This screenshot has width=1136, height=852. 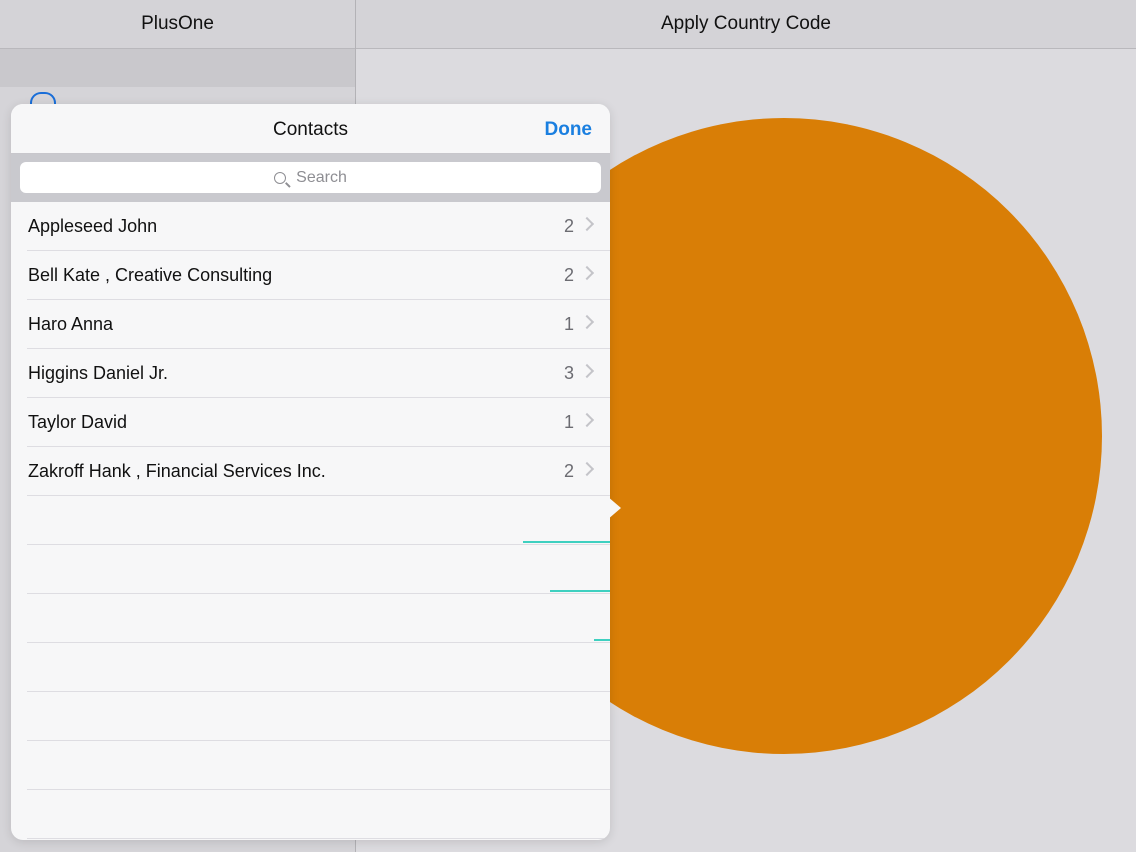 What do you see at coordinates (93, 226) in the screenshot?
I see `contact-name: Appleseed John` at bounding box center [93, 226].